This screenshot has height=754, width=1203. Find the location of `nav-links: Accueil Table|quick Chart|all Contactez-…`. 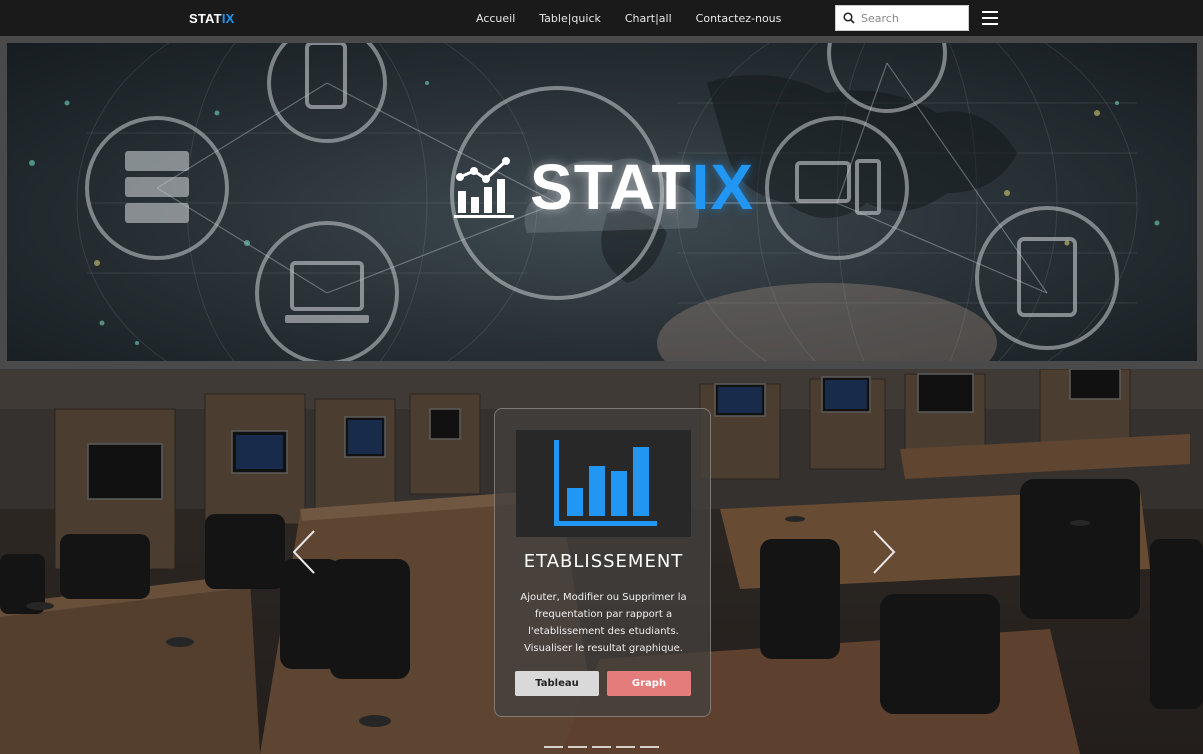

nav-links: Accueil Table|quick Chart|all Contactez-… is located at coordinates (628, 18).